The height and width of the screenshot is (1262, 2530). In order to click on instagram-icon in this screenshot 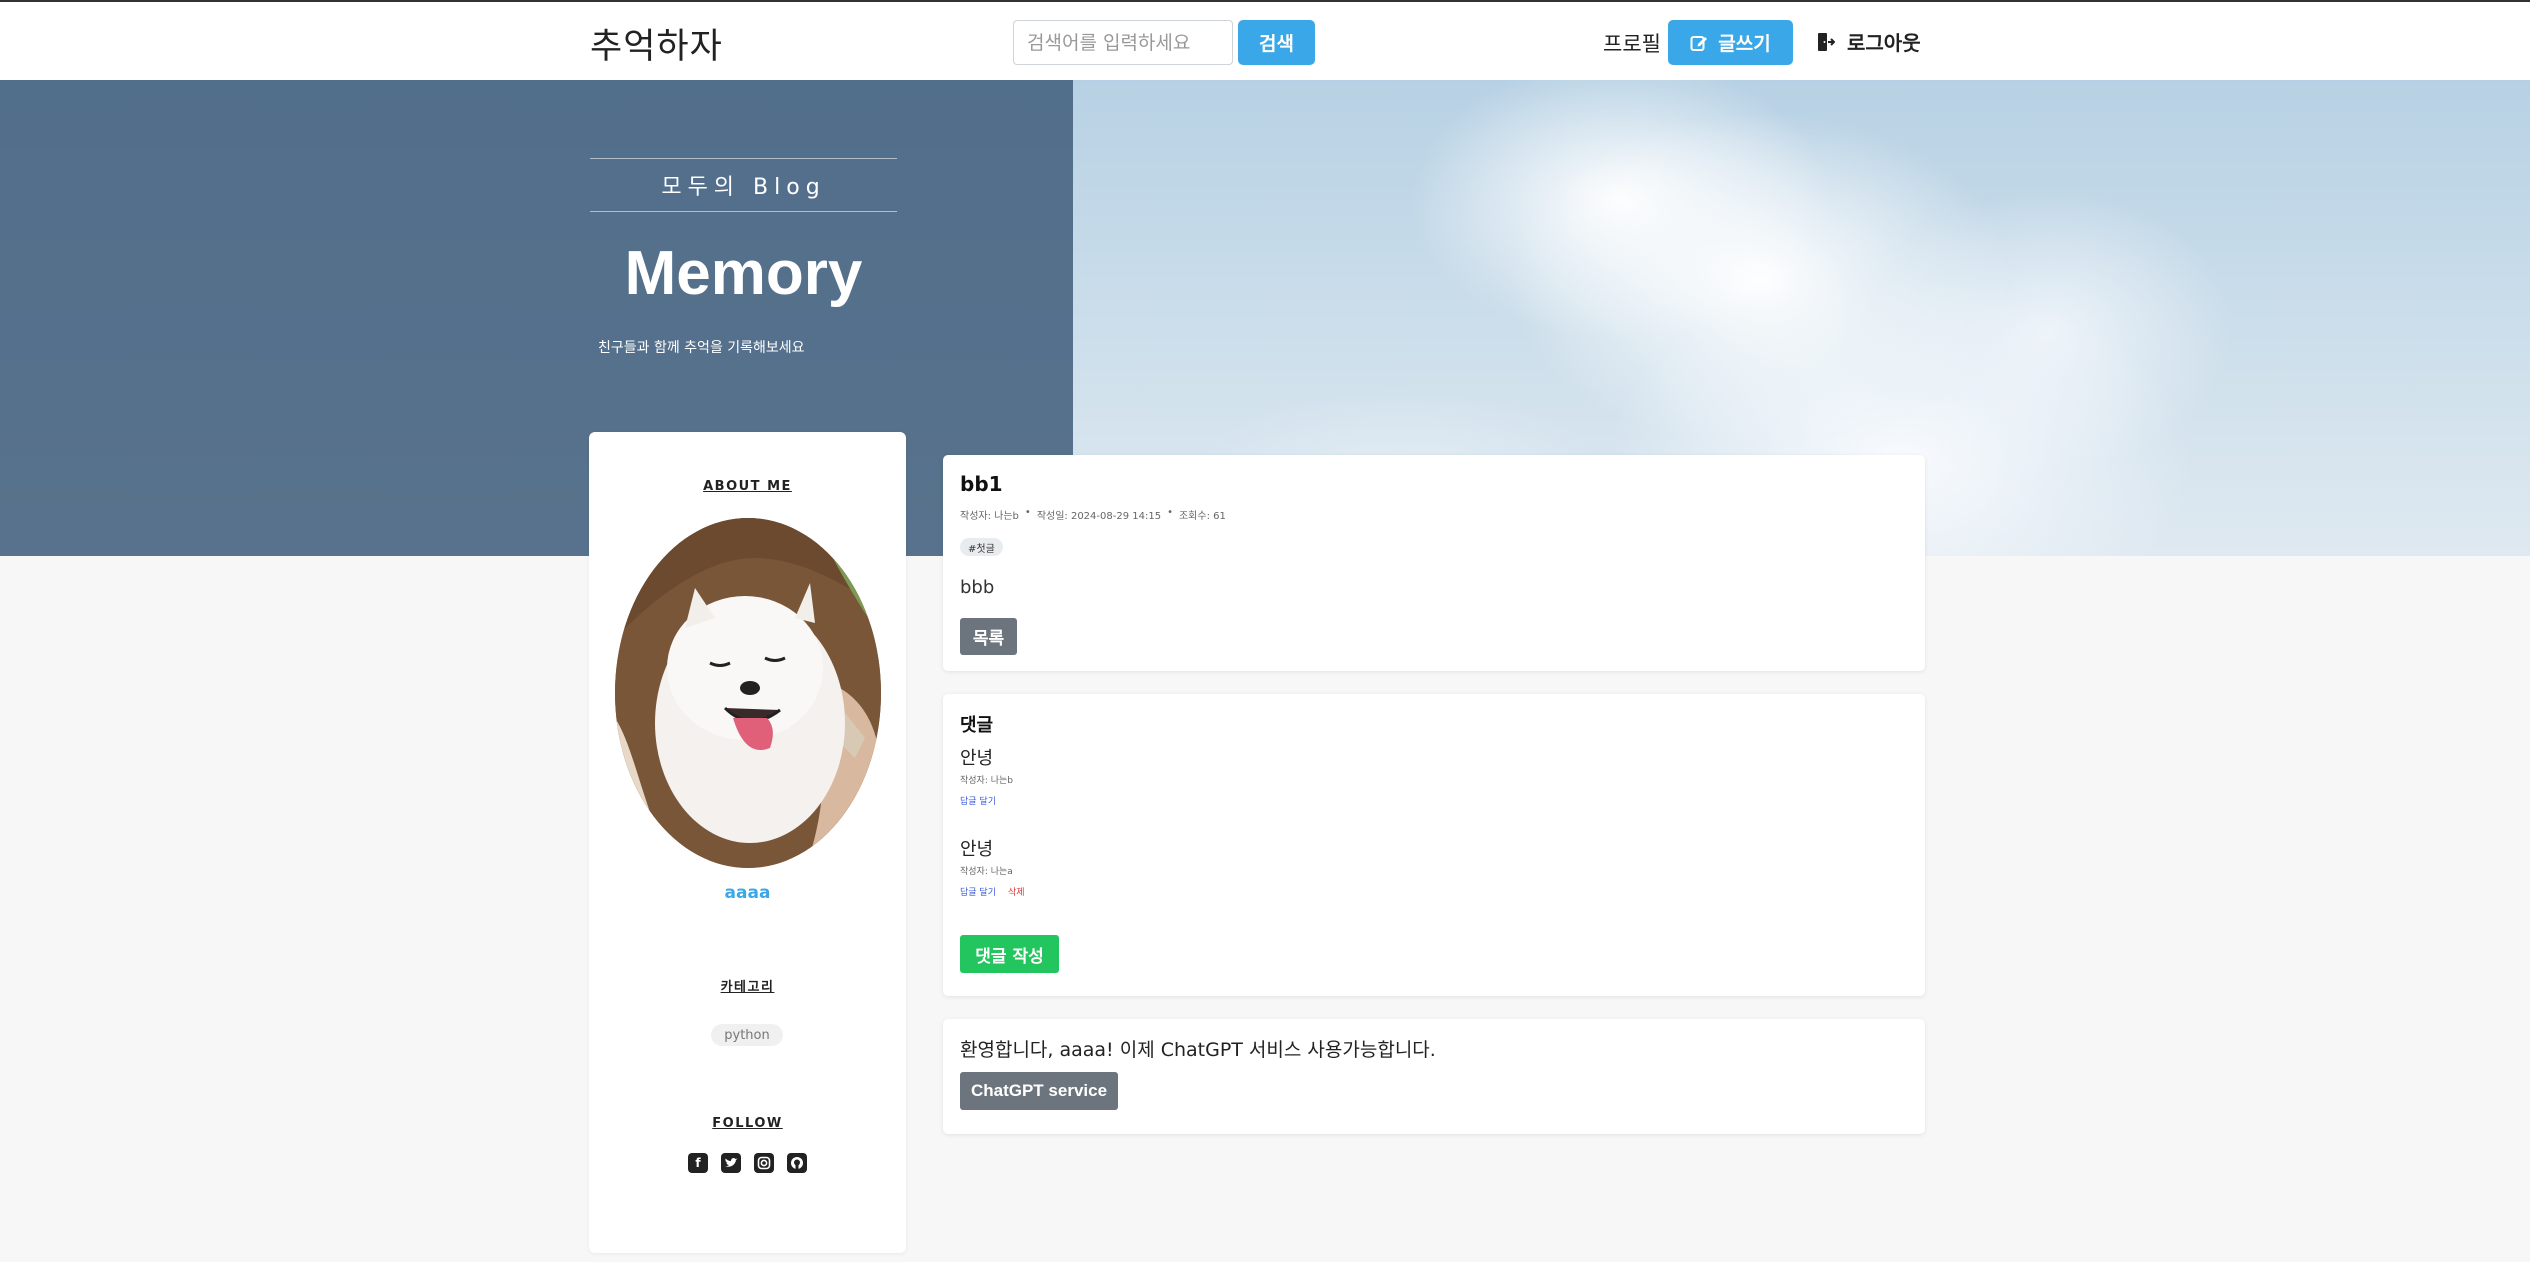, I will do `click(764, 1163)`.